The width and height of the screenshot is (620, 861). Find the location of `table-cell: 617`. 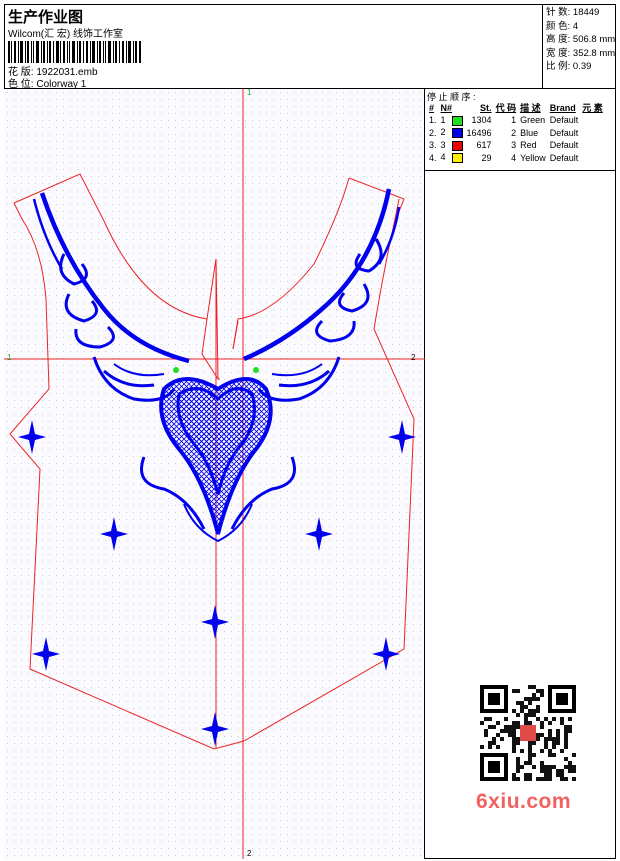

table-cell: 617 is located at coordinates (484, 145).